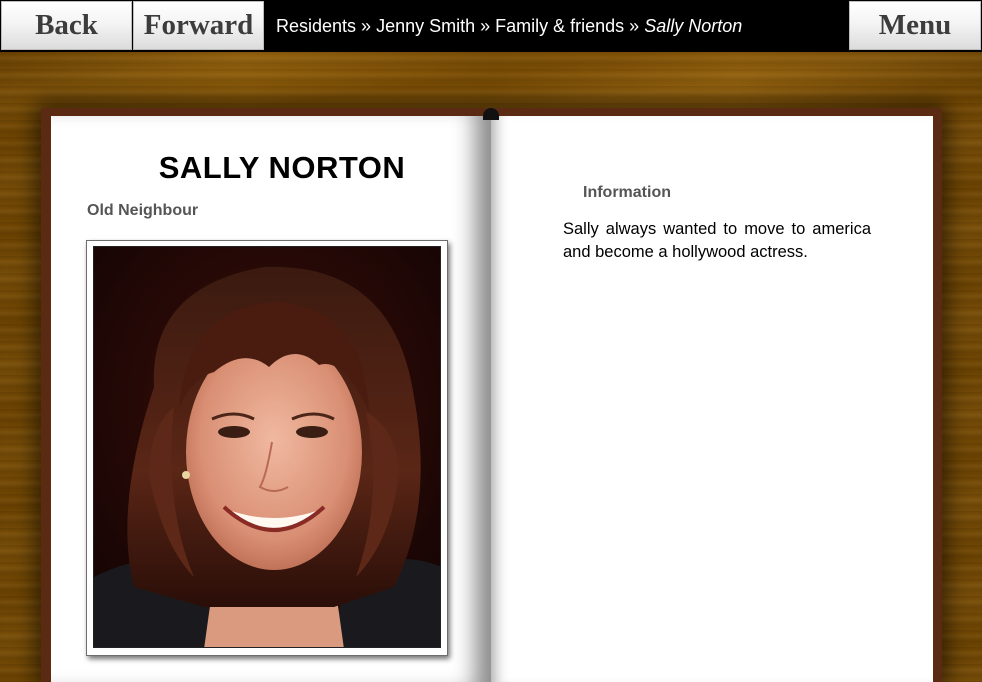  Describe the element at coordinates (143, 210) in the screenshot. I see `relation-label: Old Neighbour` at that location.